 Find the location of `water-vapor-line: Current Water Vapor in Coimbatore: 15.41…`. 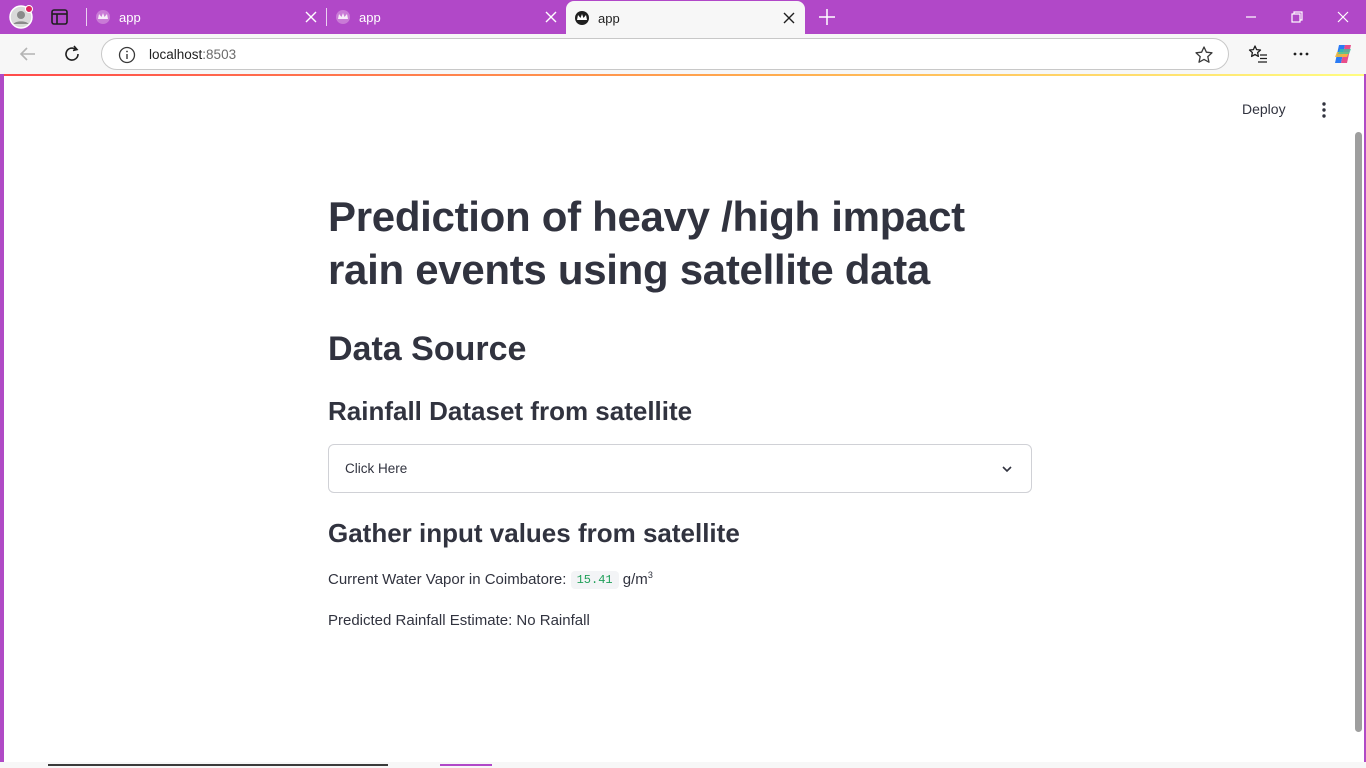

water-vapor-line: Current Water Vapor in Coimbatore: 15.41… is located at coordinates (490, 579).